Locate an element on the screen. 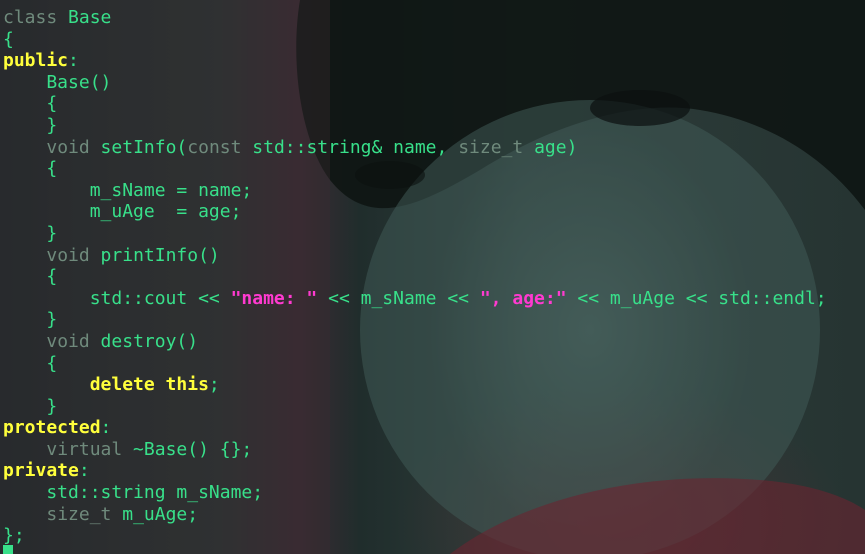 The width and height of the screenshot is (865, 554). code-token: "name: " is located at coordinates (274, 298).